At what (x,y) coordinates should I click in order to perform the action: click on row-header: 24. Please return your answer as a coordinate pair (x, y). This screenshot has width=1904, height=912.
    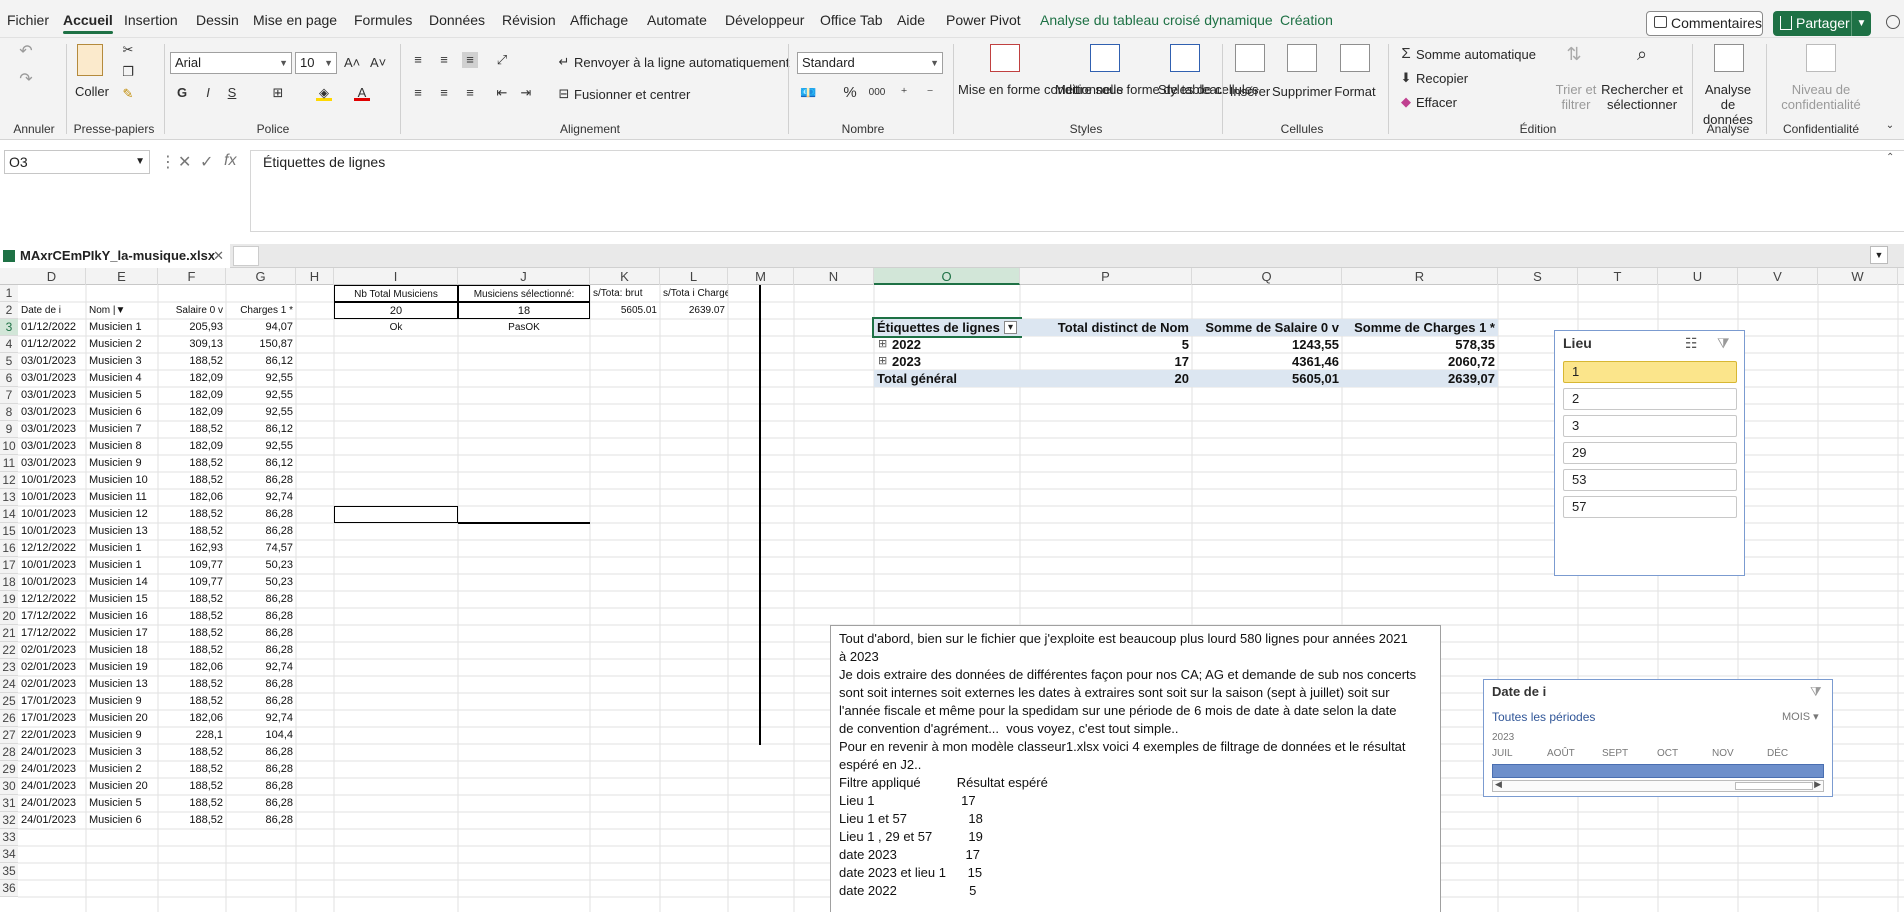
    Looking at the image, I should click on (9, 684).